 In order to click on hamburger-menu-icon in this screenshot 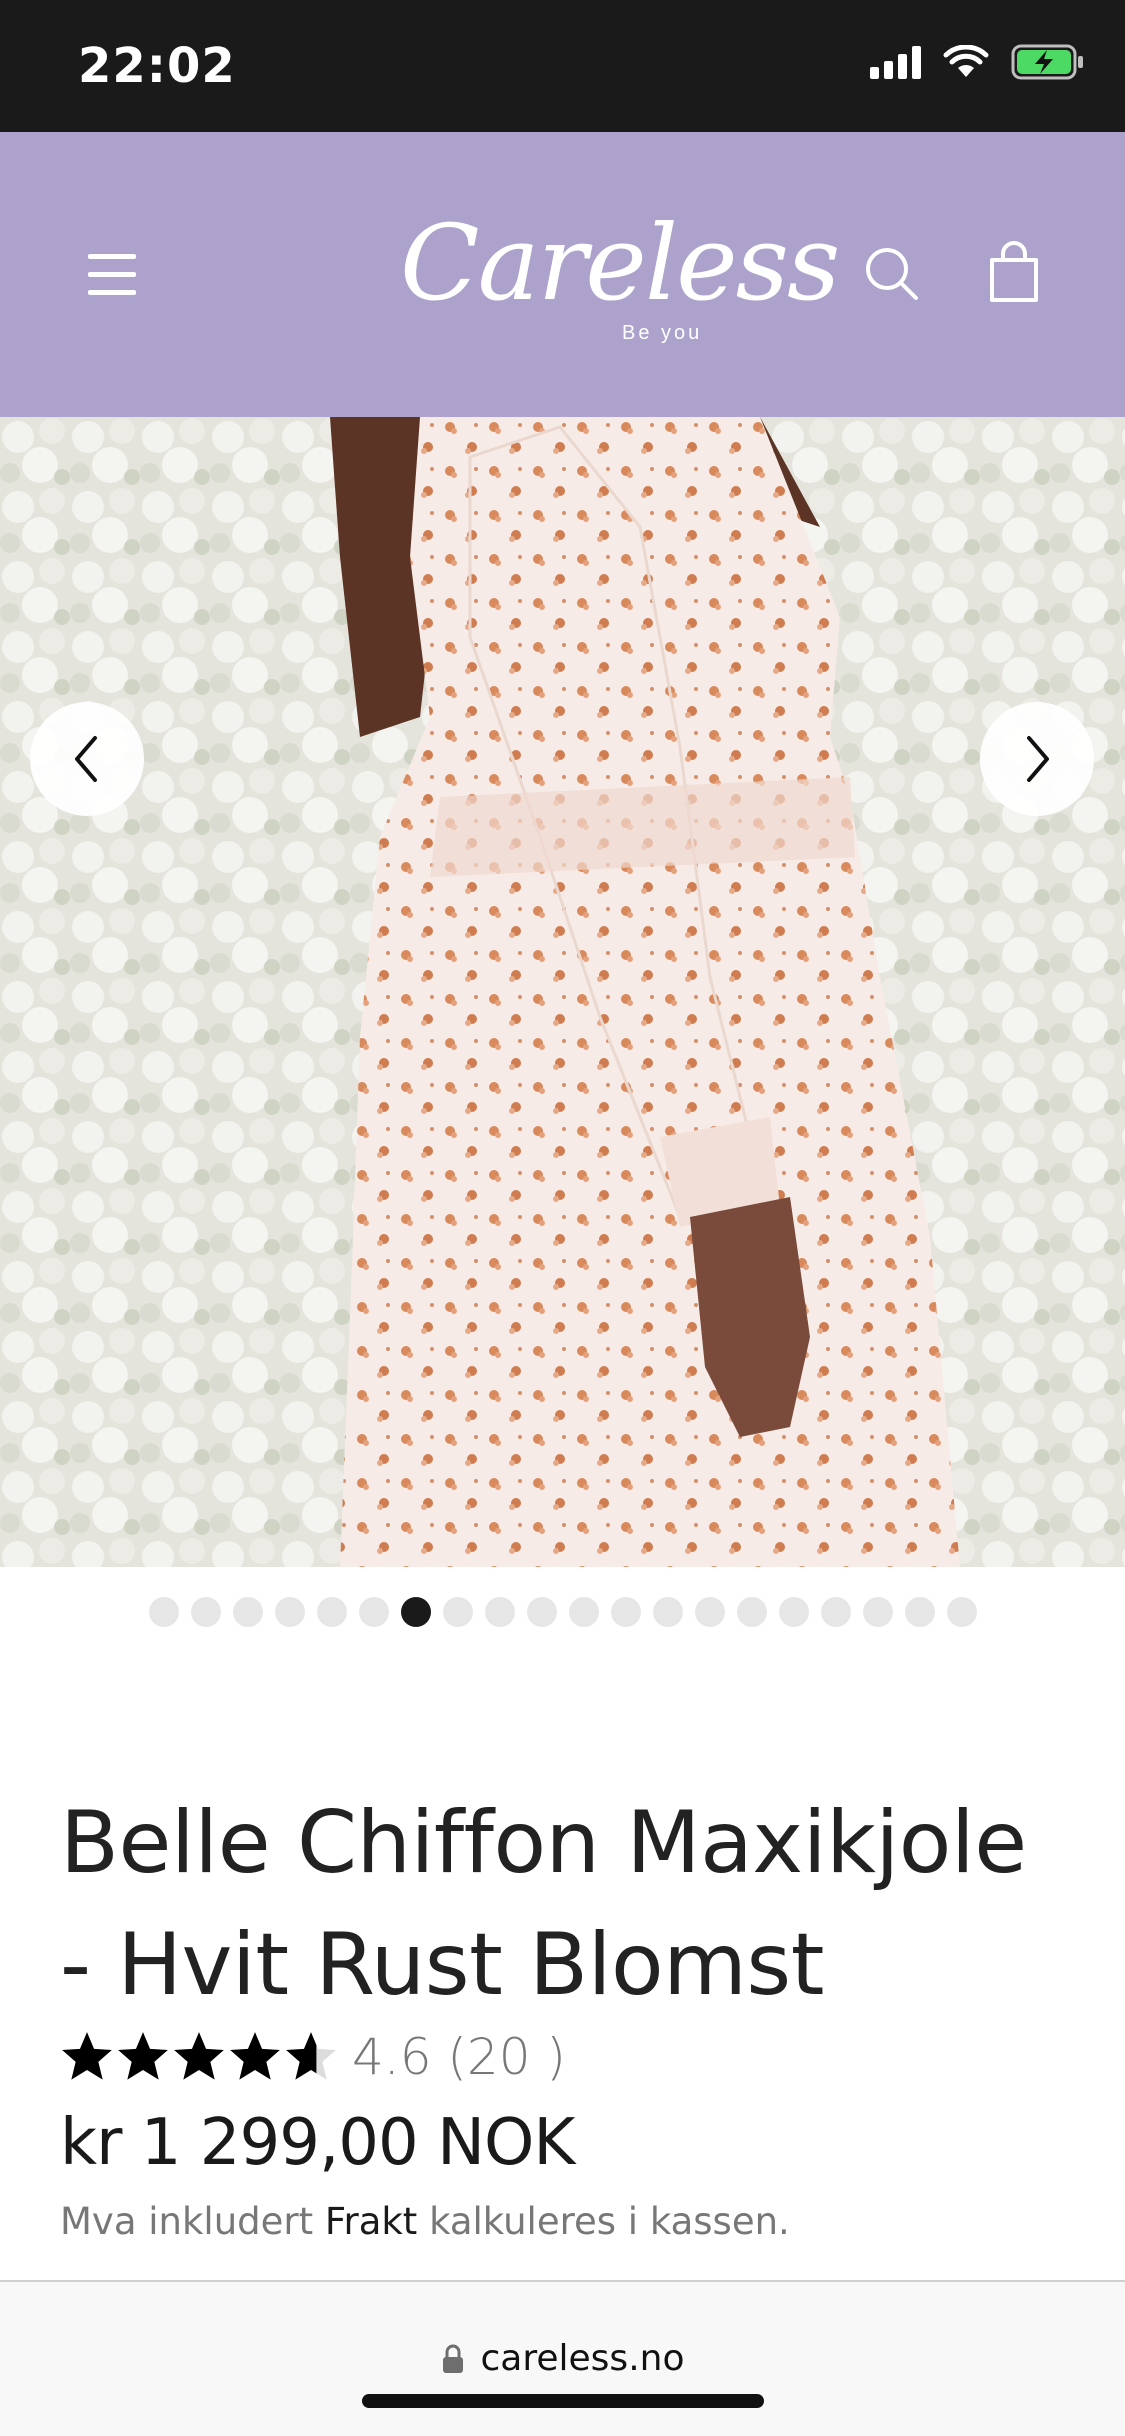, I will do `click(112, 274)`.